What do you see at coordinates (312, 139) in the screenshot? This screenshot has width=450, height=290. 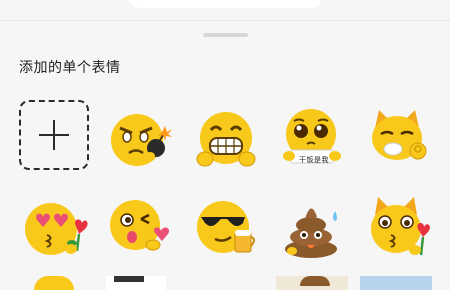 I see `sticker-pleading-sign: 干饭是我` at bounding box center [312, 139].